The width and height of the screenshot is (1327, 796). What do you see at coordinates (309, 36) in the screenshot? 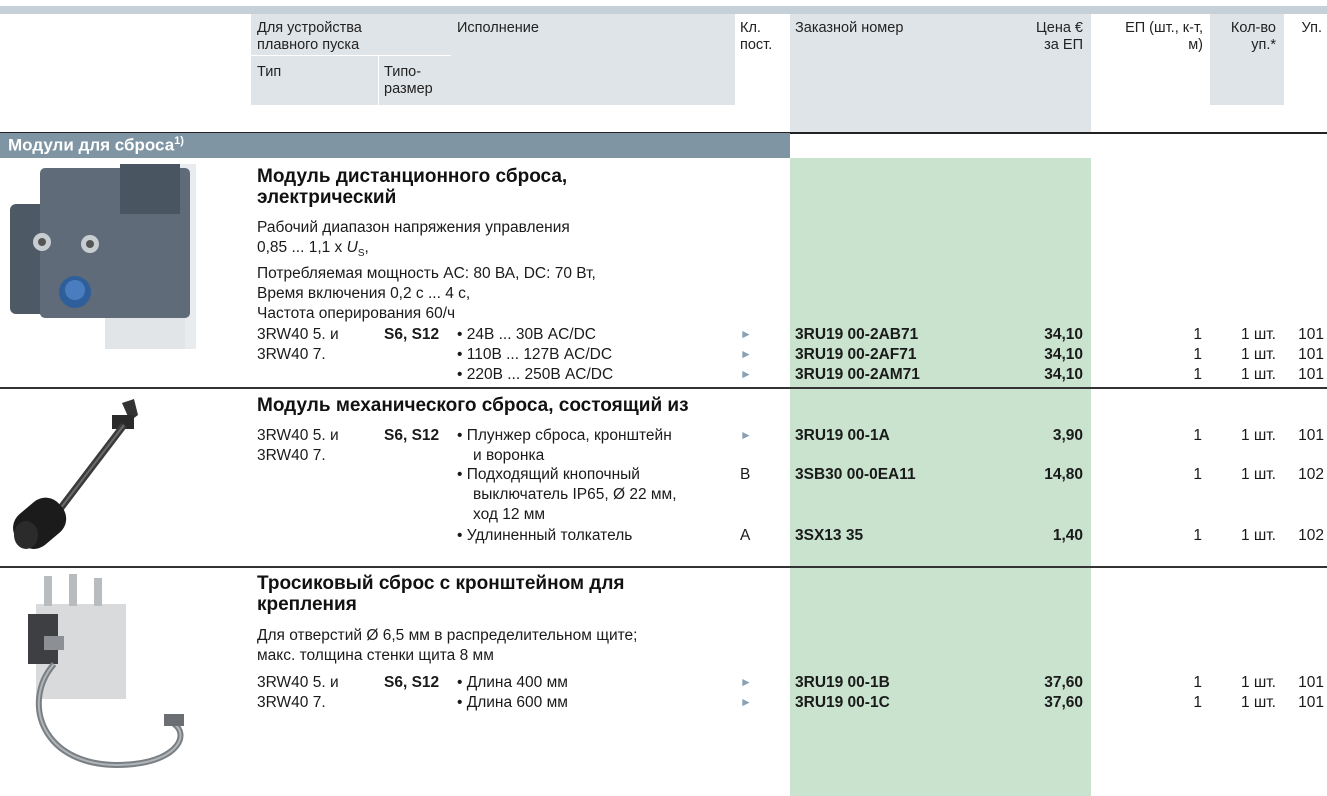
I see `header-device: Для устройства плавного пуска` at bounding box center [309, 36].